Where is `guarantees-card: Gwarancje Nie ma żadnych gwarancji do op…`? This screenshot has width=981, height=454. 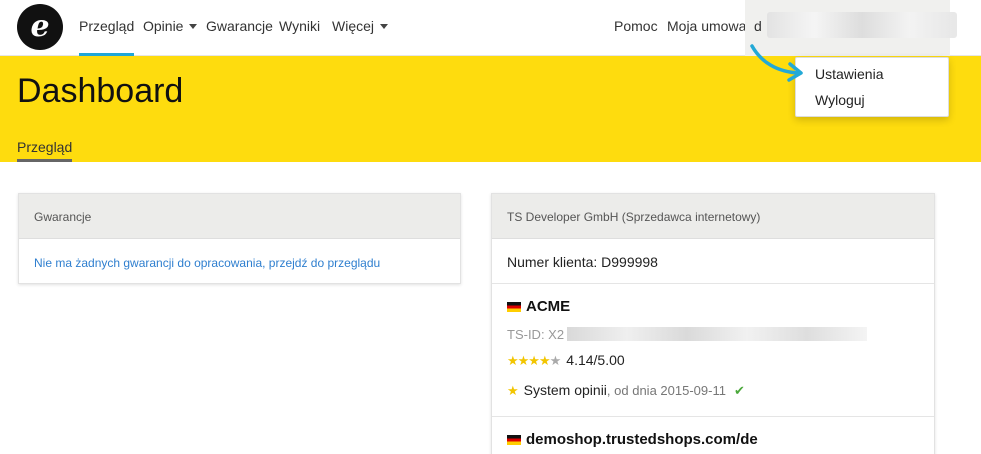
guarantees-card: Gwarancje Nie ma żadnych gwarancji do op… is located at coordinates (239, 238).